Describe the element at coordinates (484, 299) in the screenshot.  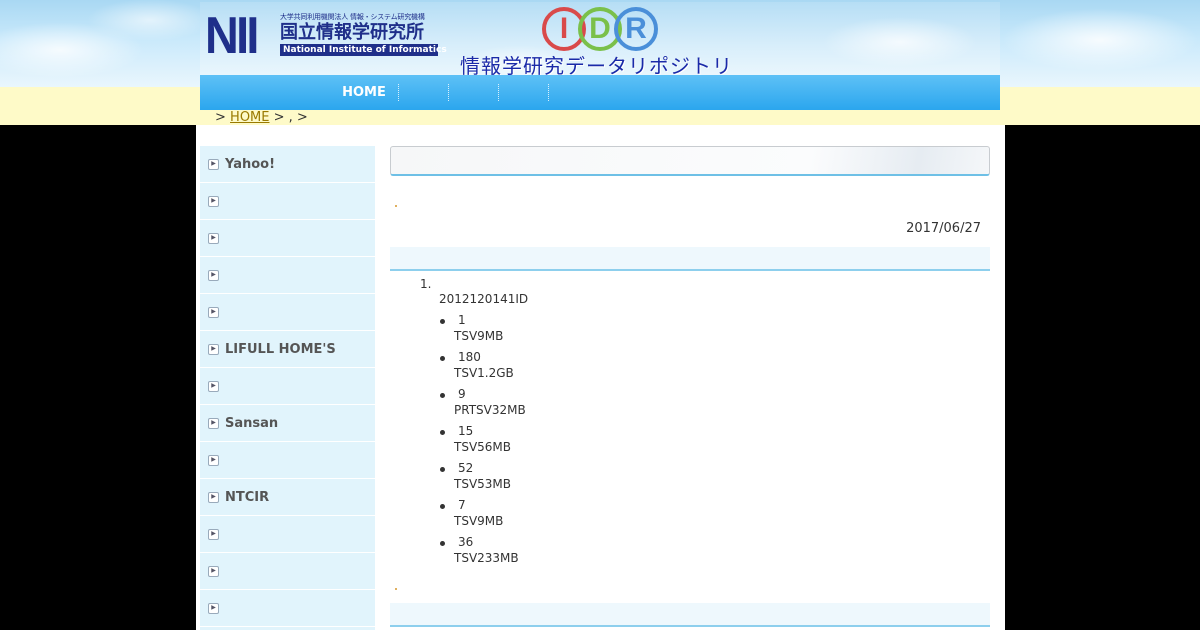
I see `list-item-text: 2012120141ID` at that location.